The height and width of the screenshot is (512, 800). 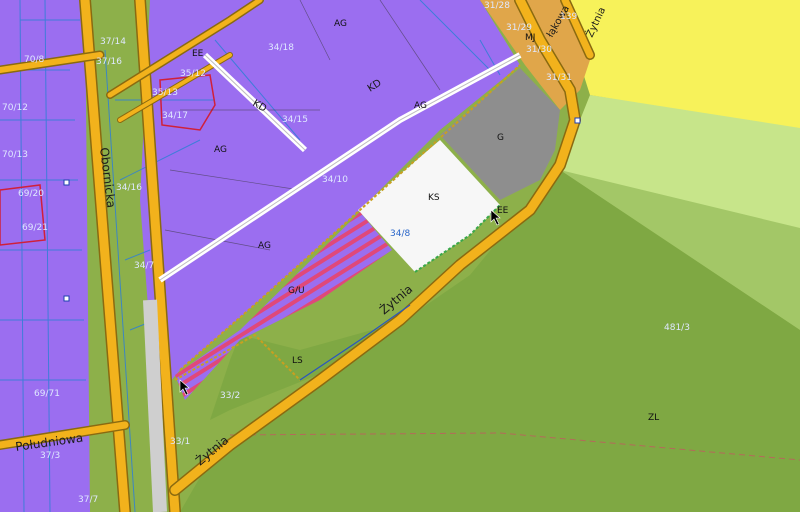 I want to click on parcel-label-70-13: 70/13, so click(x=15, y=155).